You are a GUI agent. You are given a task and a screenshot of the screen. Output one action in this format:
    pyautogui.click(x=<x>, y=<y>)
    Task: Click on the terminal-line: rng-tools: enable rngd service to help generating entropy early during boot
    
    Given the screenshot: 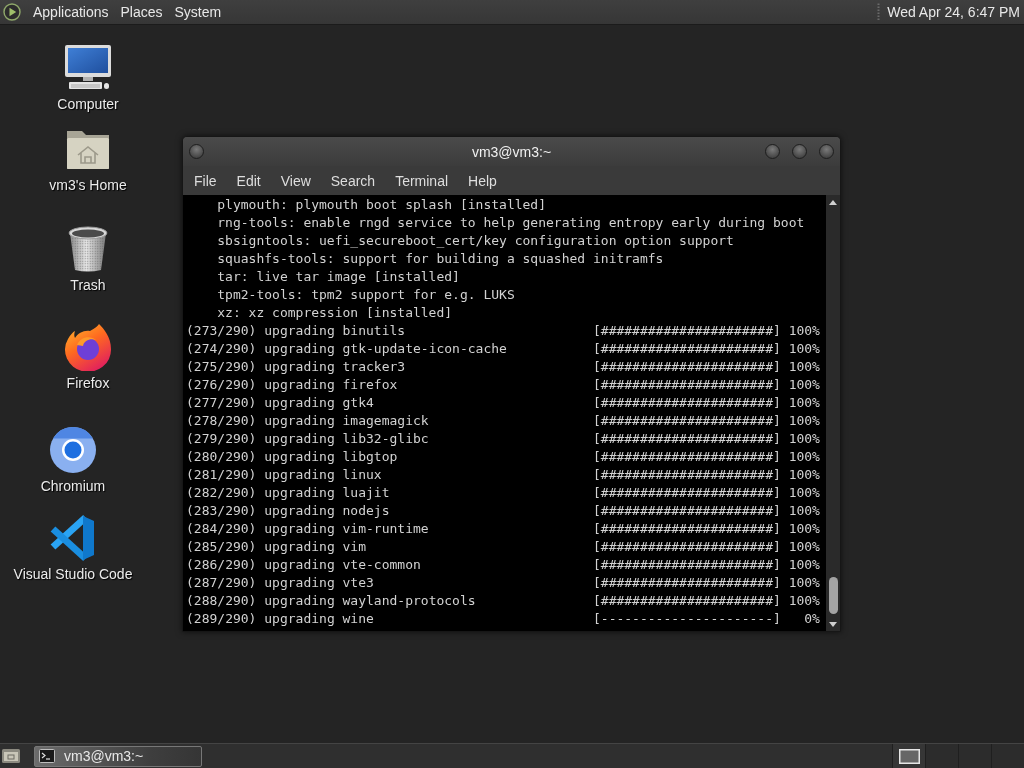 What is the action you would take?
    pyautogui.click(x=511, y=222)
    